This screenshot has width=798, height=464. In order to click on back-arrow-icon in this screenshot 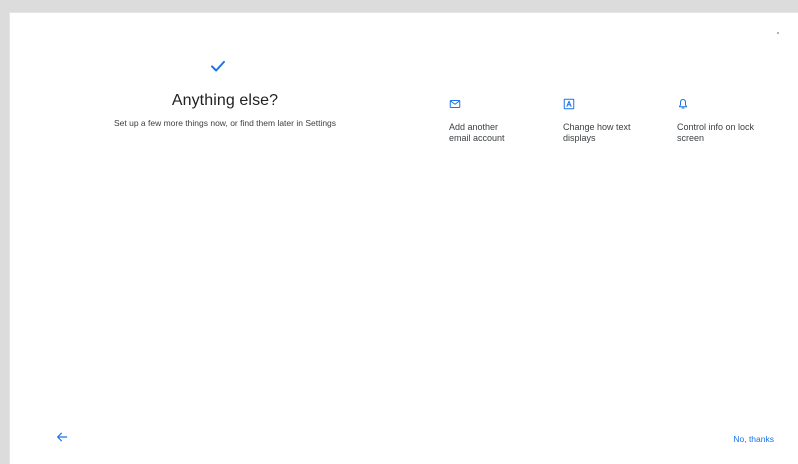, I will do `click(62, 437)`.